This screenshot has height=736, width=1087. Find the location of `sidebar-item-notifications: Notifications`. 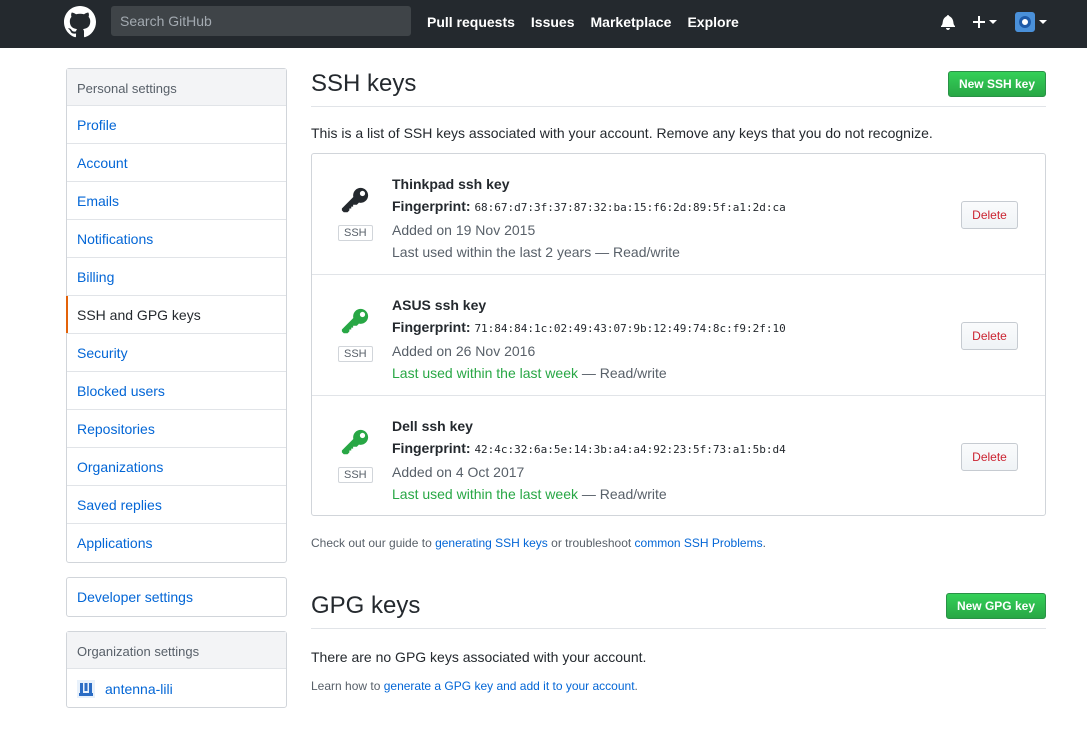

sidebar-item-notifications: Notifications is located at coordinates (176, 239).